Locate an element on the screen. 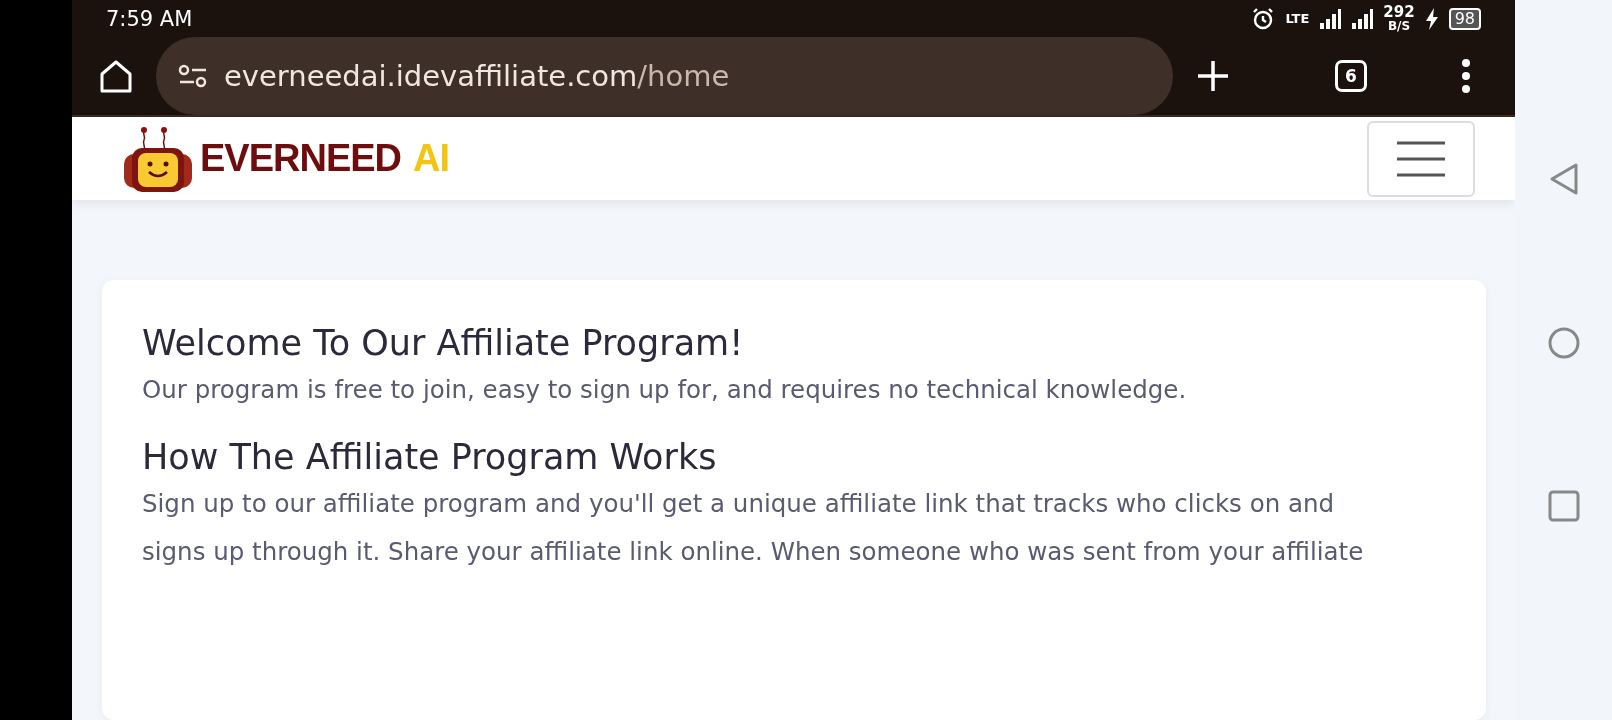 Image resolution: width=1612 pixels, height=720 pixels. menu-icon is located at coordinates (1421, 158).